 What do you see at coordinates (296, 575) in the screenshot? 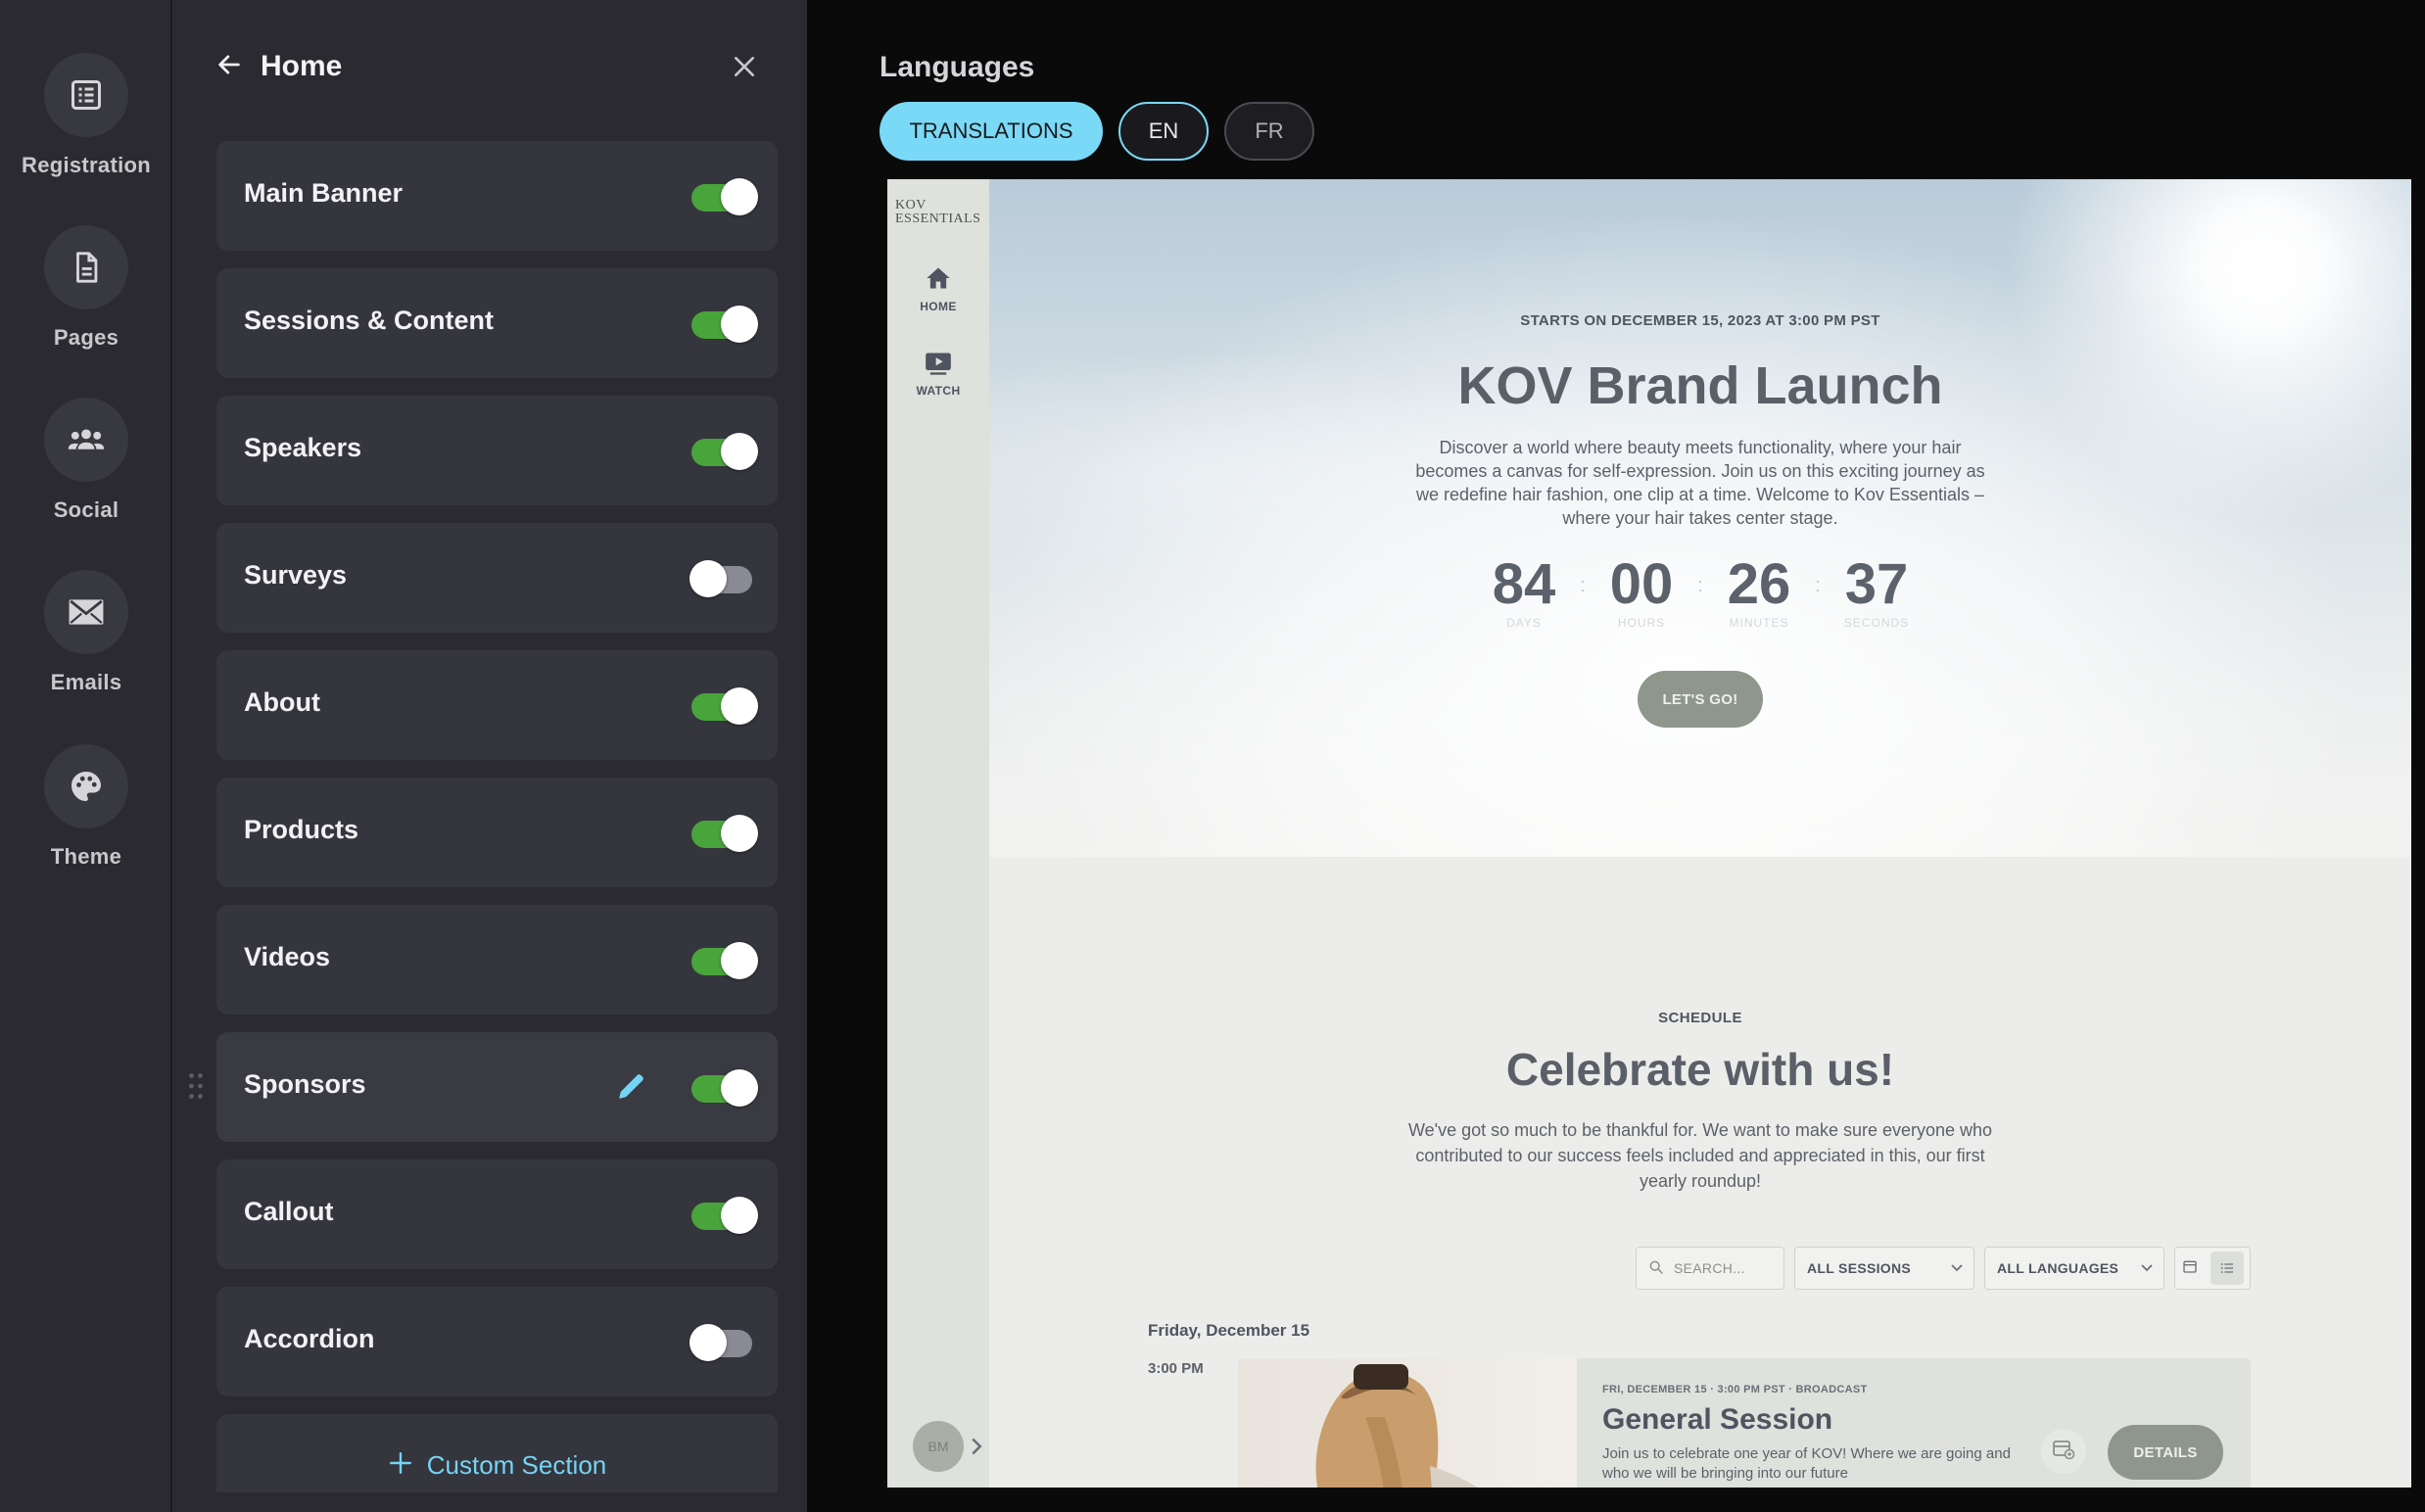
I see `section-label: Surveys` at bounding box center [296, 575].